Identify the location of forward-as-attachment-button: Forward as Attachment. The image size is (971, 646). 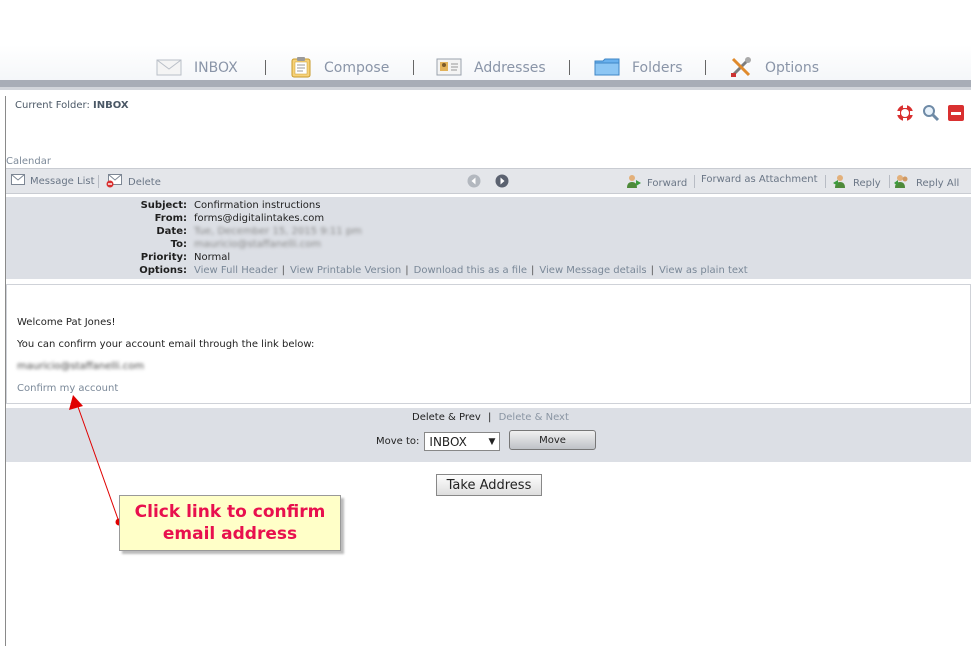
(759, 179).